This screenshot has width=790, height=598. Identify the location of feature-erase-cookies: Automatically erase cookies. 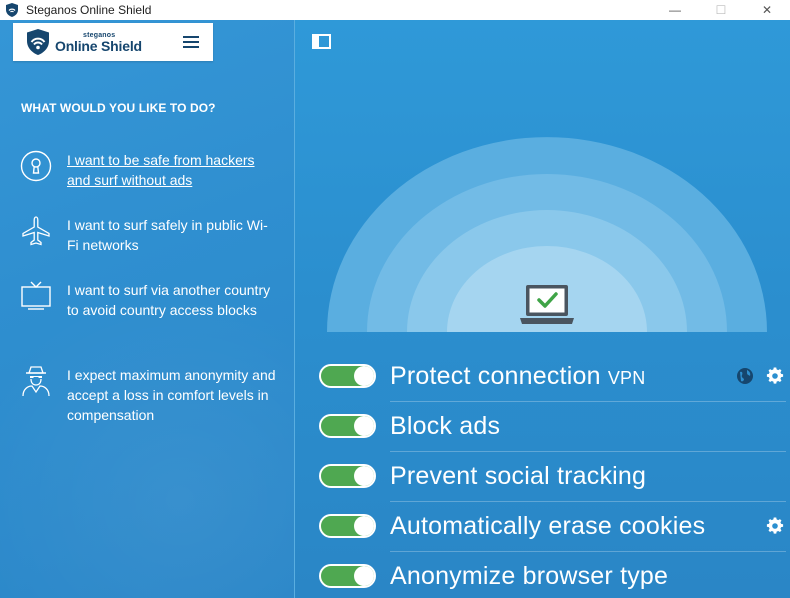
(542, 527).